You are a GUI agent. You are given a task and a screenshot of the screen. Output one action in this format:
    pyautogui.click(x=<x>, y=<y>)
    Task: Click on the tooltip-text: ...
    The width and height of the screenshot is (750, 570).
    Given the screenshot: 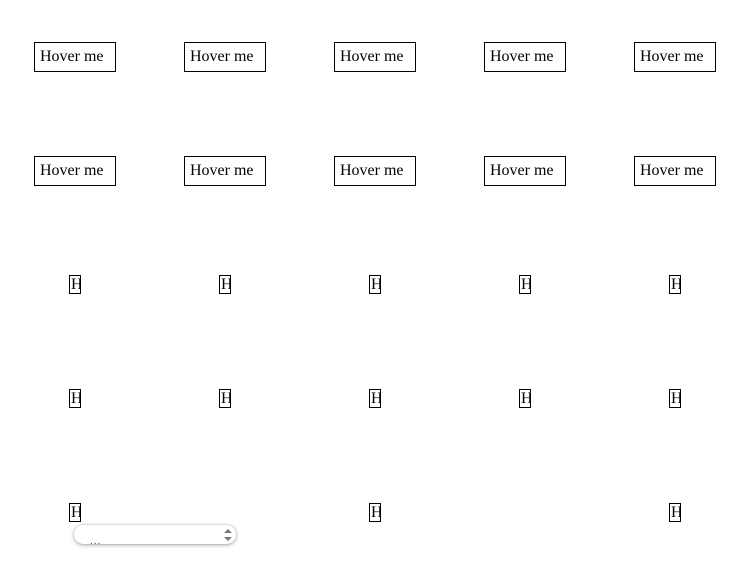 What is the action you would take?
    pyautogui.click(x=96, y=540)
    